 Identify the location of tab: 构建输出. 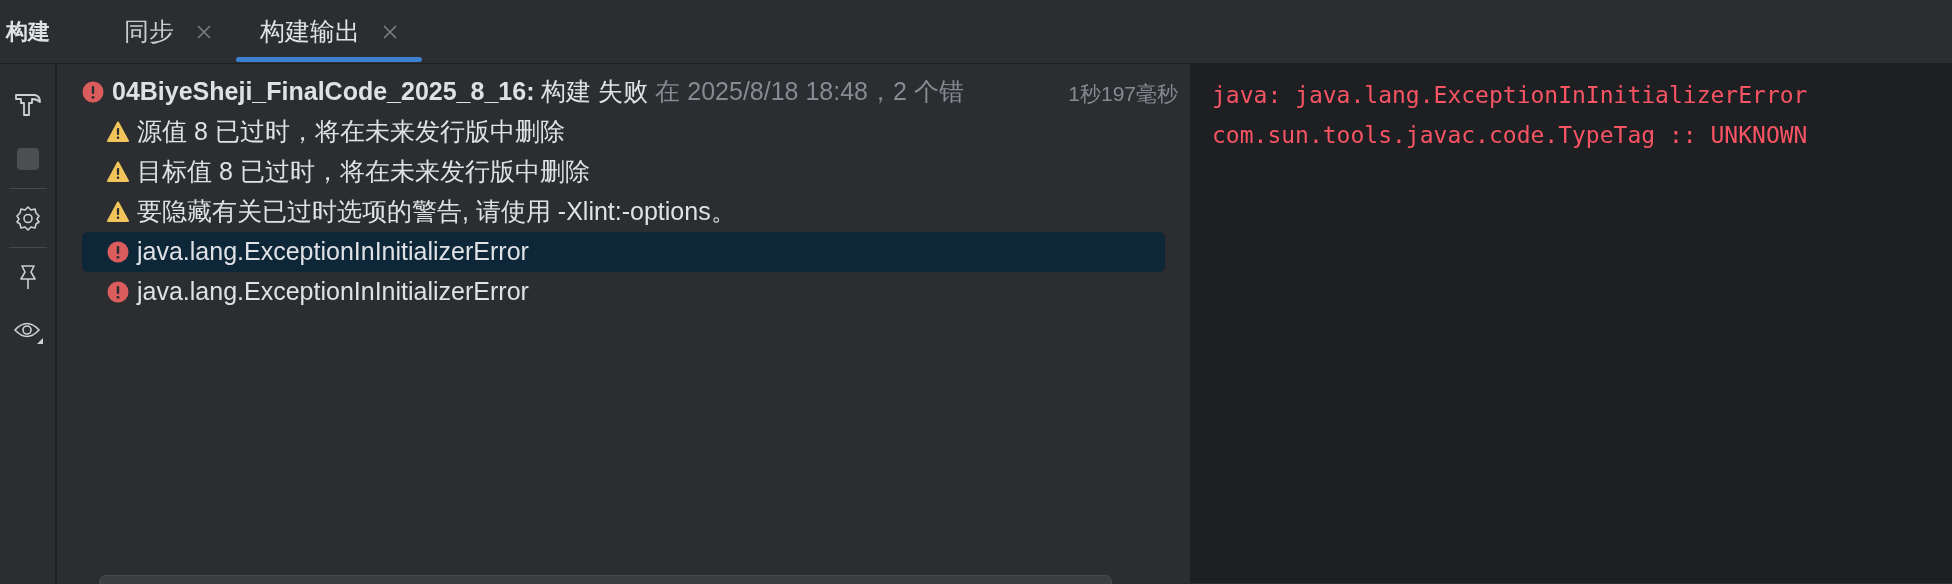
(329, 32).